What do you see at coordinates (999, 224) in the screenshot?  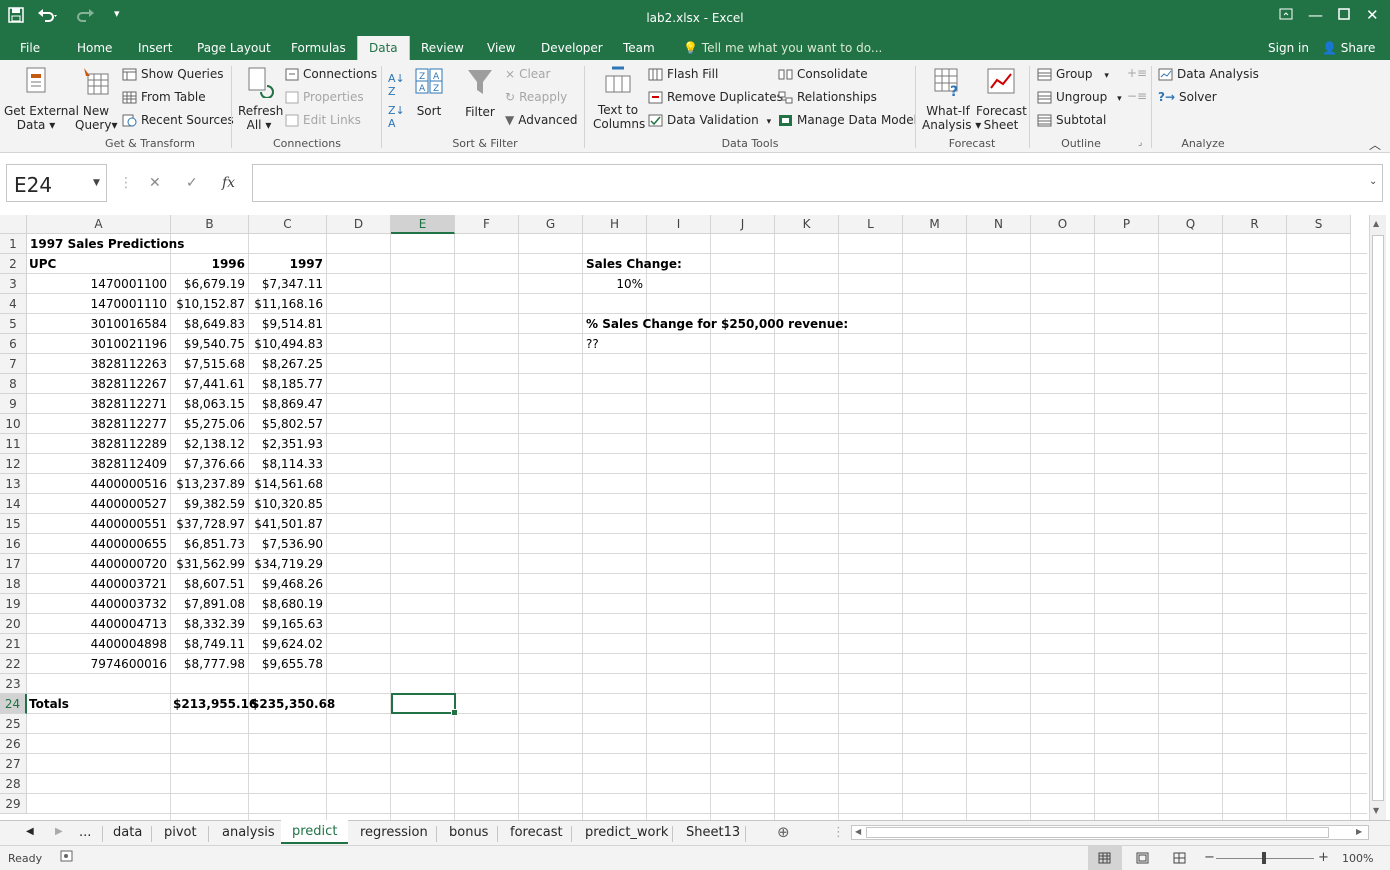 I see `column-header-n: N` at bounding box center [999, 224].